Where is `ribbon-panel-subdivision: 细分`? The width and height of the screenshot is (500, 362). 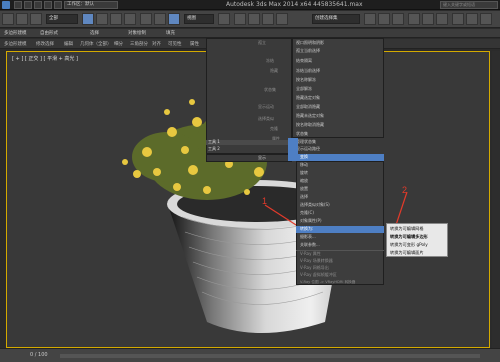 ribbon-panel-subdivision: 细分 is located at coordinates (118, 44).